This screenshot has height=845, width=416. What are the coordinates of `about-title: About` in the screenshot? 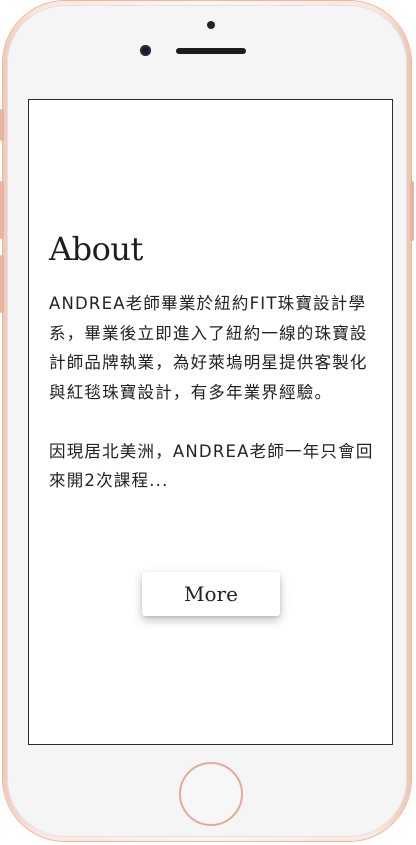 It's located at (96, 249).